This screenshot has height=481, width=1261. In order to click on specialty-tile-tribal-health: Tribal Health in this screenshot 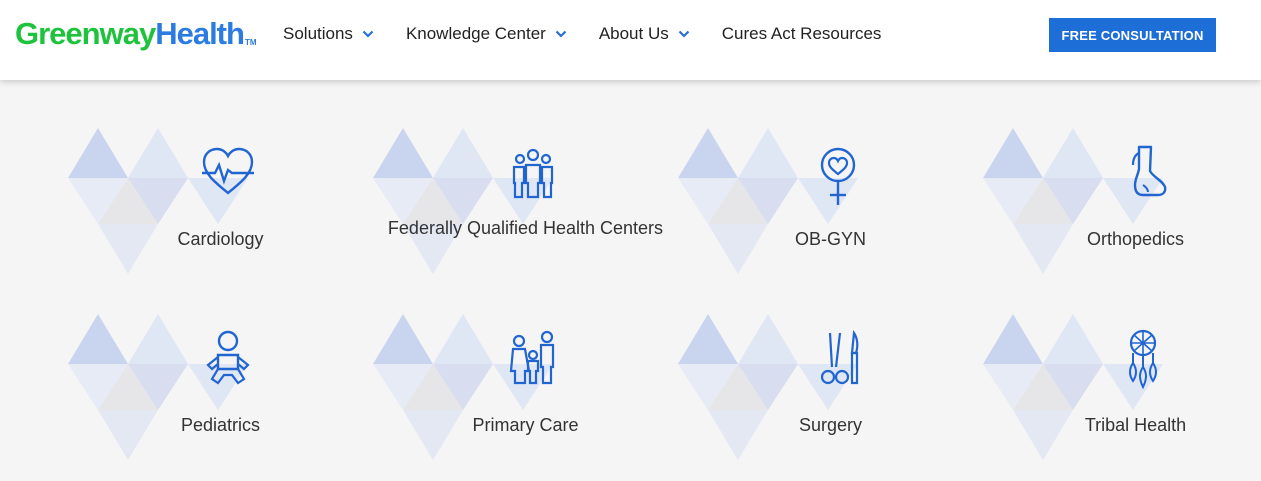, I will do `click(1122, 397)`.